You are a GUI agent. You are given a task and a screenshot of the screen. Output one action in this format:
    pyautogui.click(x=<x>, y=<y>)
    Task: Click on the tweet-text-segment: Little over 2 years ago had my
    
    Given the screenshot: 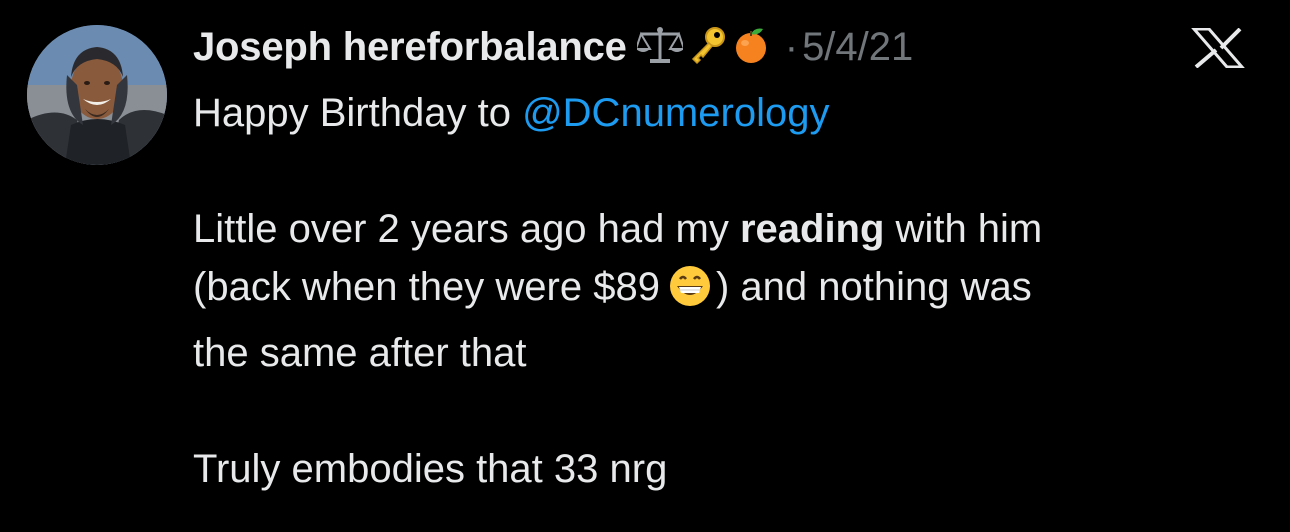 What is the action you would take?
    pyautogui.click(x=466, y=229)
    